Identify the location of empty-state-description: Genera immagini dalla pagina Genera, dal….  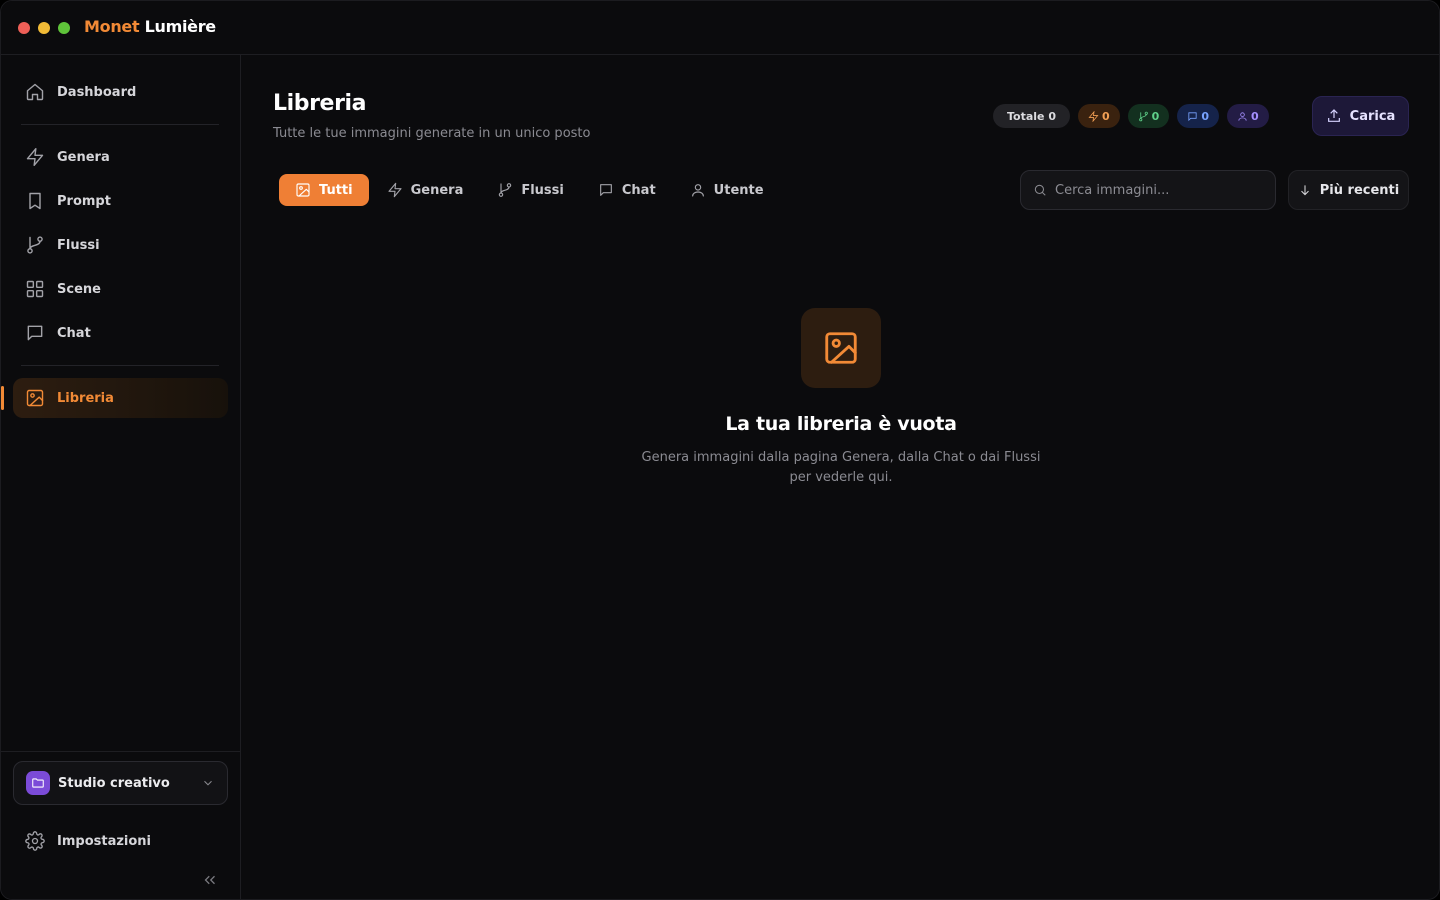
(841, 467).